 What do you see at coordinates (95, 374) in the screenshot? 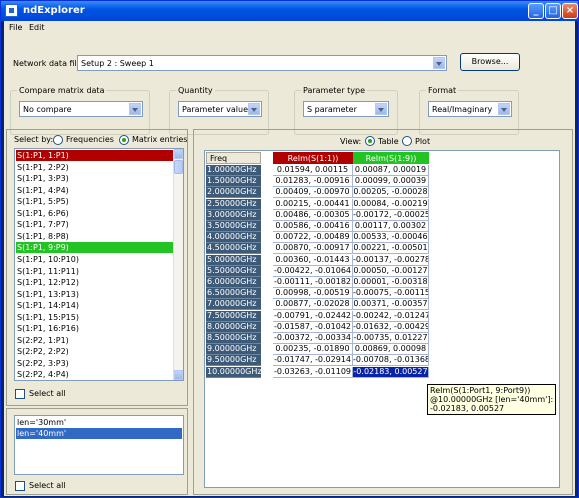
I see `matrix-entry-item: S(2:P2, 4:P4)` at bounding box center [95, 374].